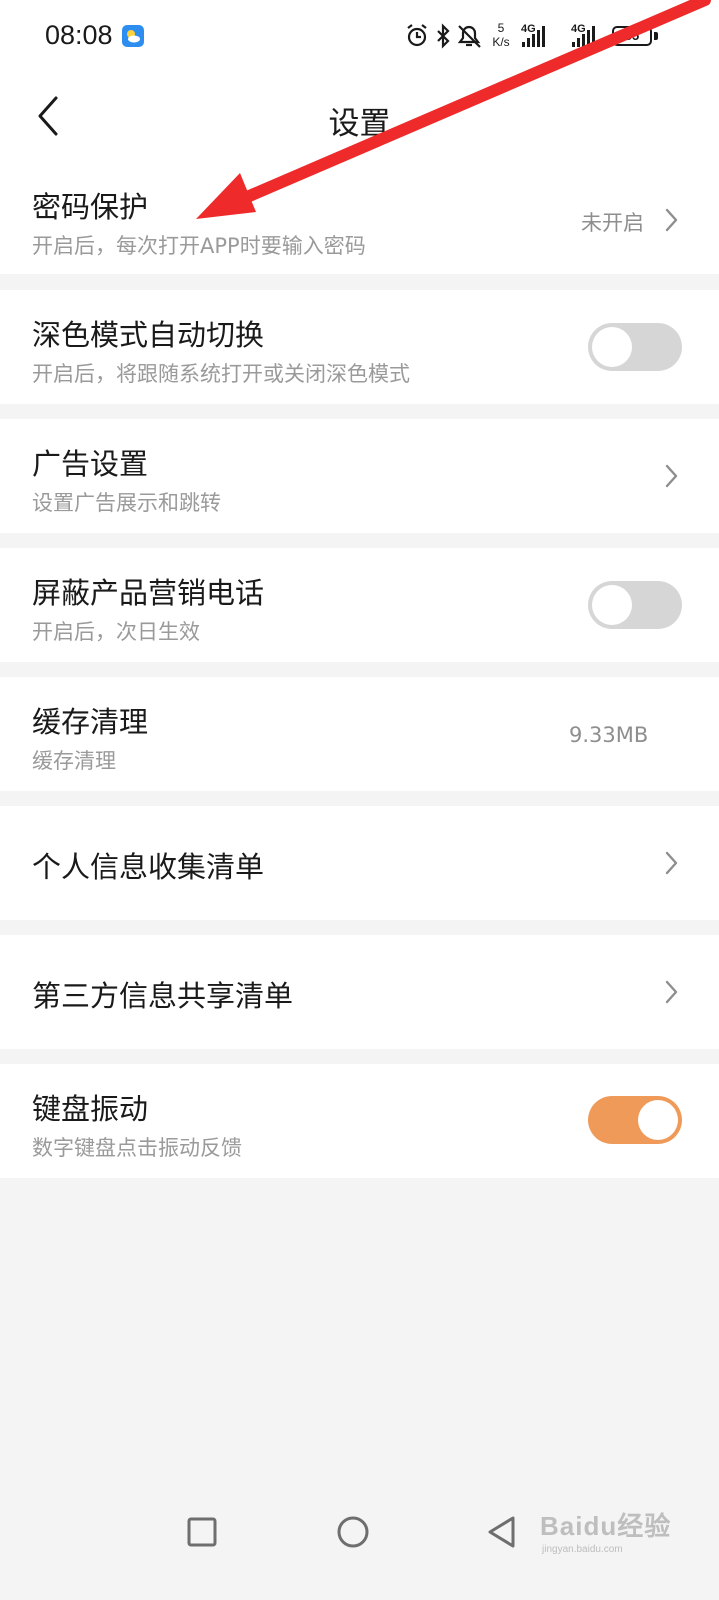 The image size is (719, 1600). Describe the element at coordinates (359, 992) in the screenshot. I see `setting-row-third-party-sharing-list: 第三方信息共享清单` at that location.